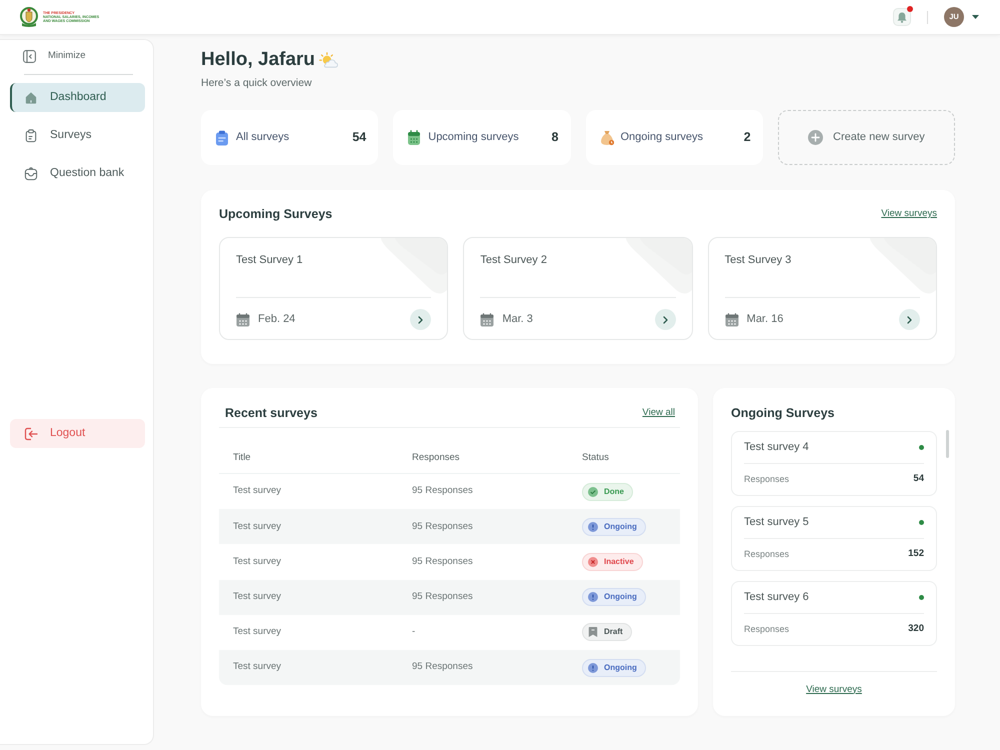  Describe the element at coordinates (593, 632) in the screenshot. I see `bookmark-icon` at that location.